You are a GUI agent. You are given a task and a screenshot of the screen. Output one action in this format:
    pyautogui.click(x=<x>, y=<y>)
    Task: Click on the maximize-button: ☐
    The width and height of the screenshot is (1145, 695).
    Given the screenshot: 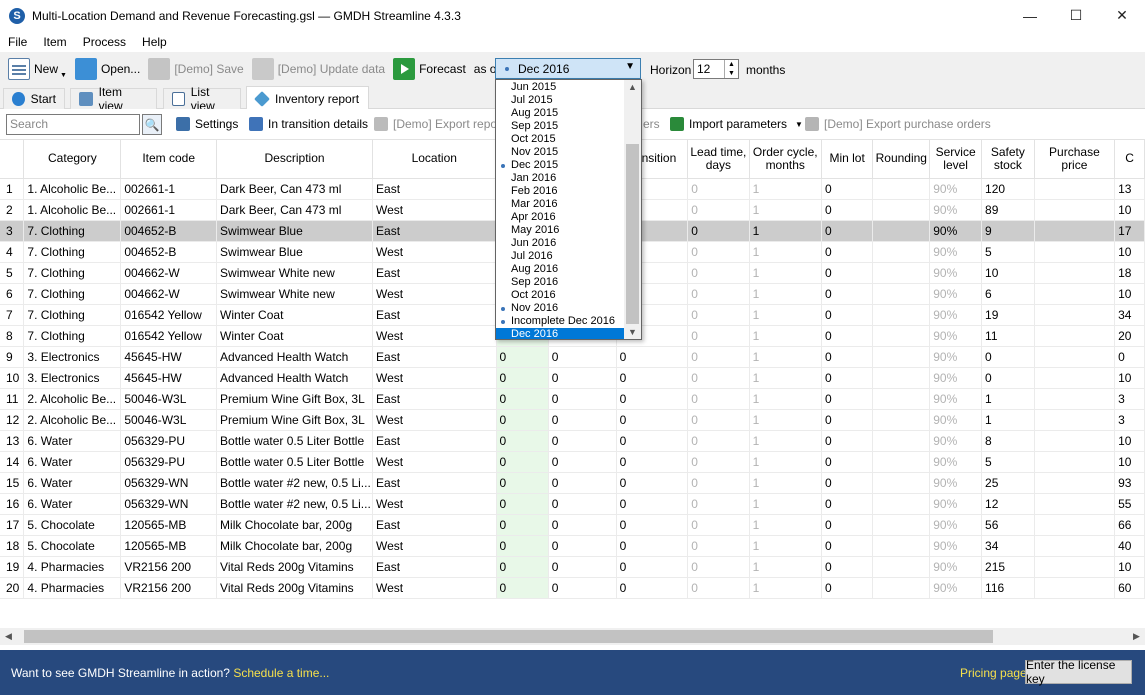 What is the action you would take?
    pyautogui.click(x=1076, y=15)
    